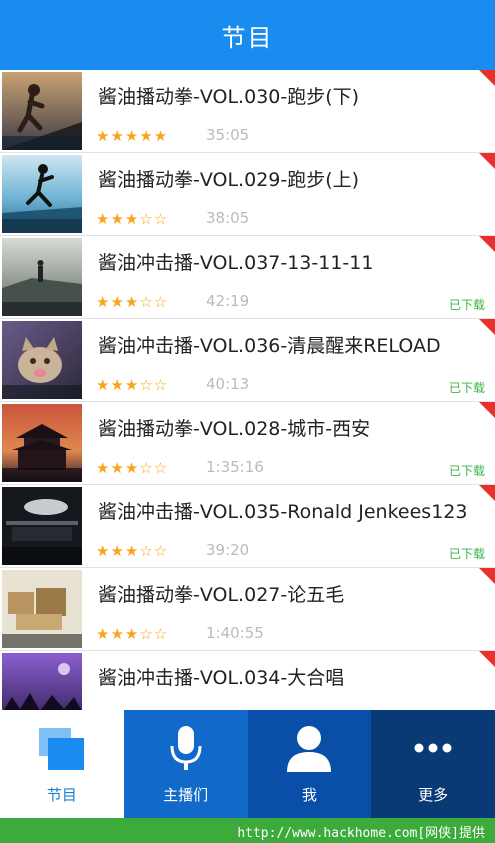 The height and width of the screenshot is (843, 495). Describe the element at coordinates (247, 609) in the screenshot. I see `list-item: 酱油播动拳-VOL.027-论五毛 ★★★☆☆ 1:40:55` at that location.